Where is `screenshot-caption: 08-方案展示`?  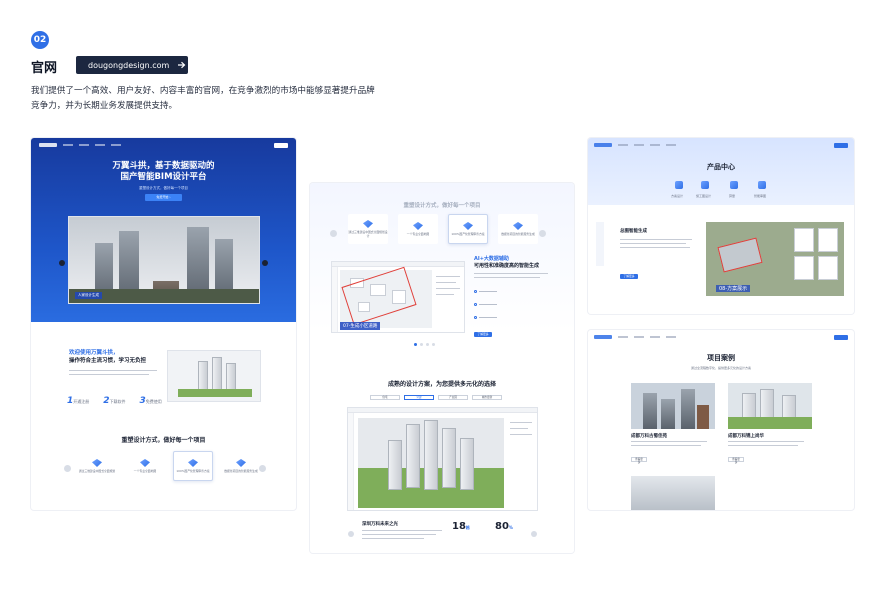
screenshot-caption: 08-方案展示 is located at coordinates (733, 288).